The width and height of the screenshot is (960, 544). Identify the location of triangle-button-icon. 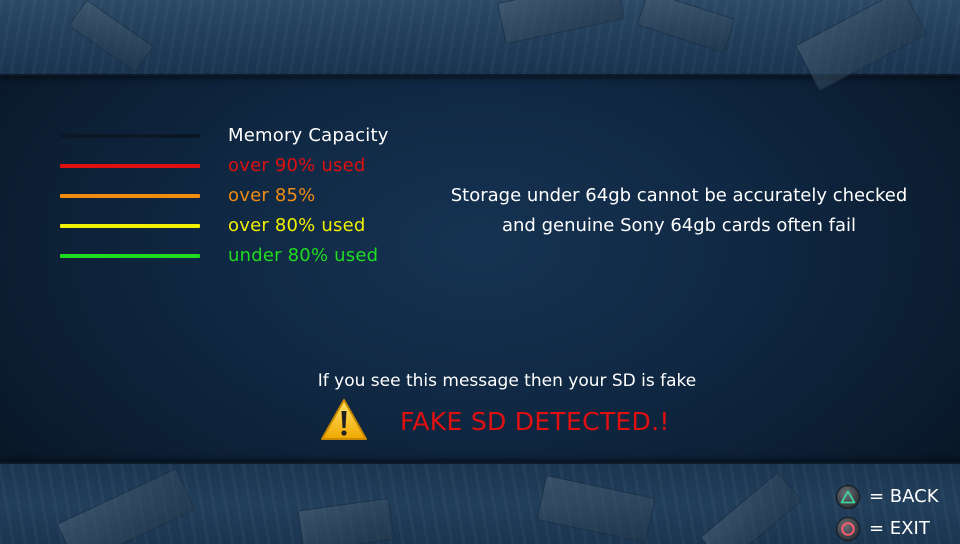
(848, 497).